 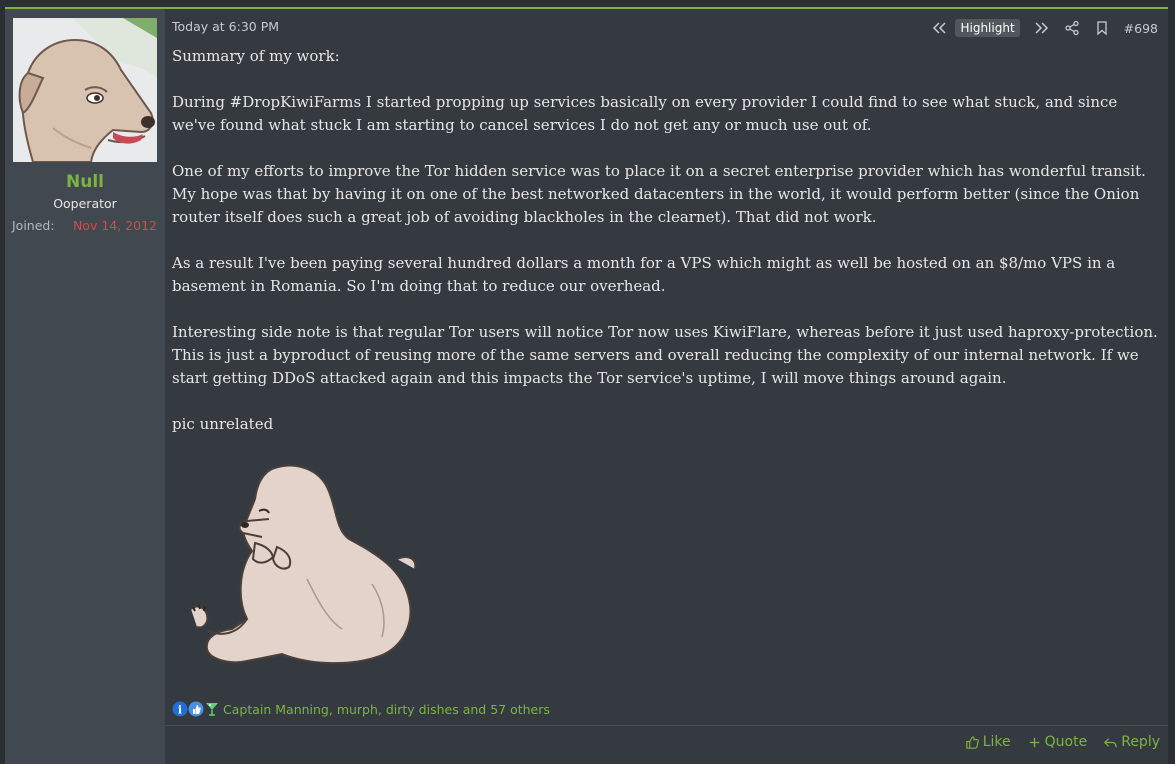 I want to click on bookmark-icon, so click(x=1102, y=28).